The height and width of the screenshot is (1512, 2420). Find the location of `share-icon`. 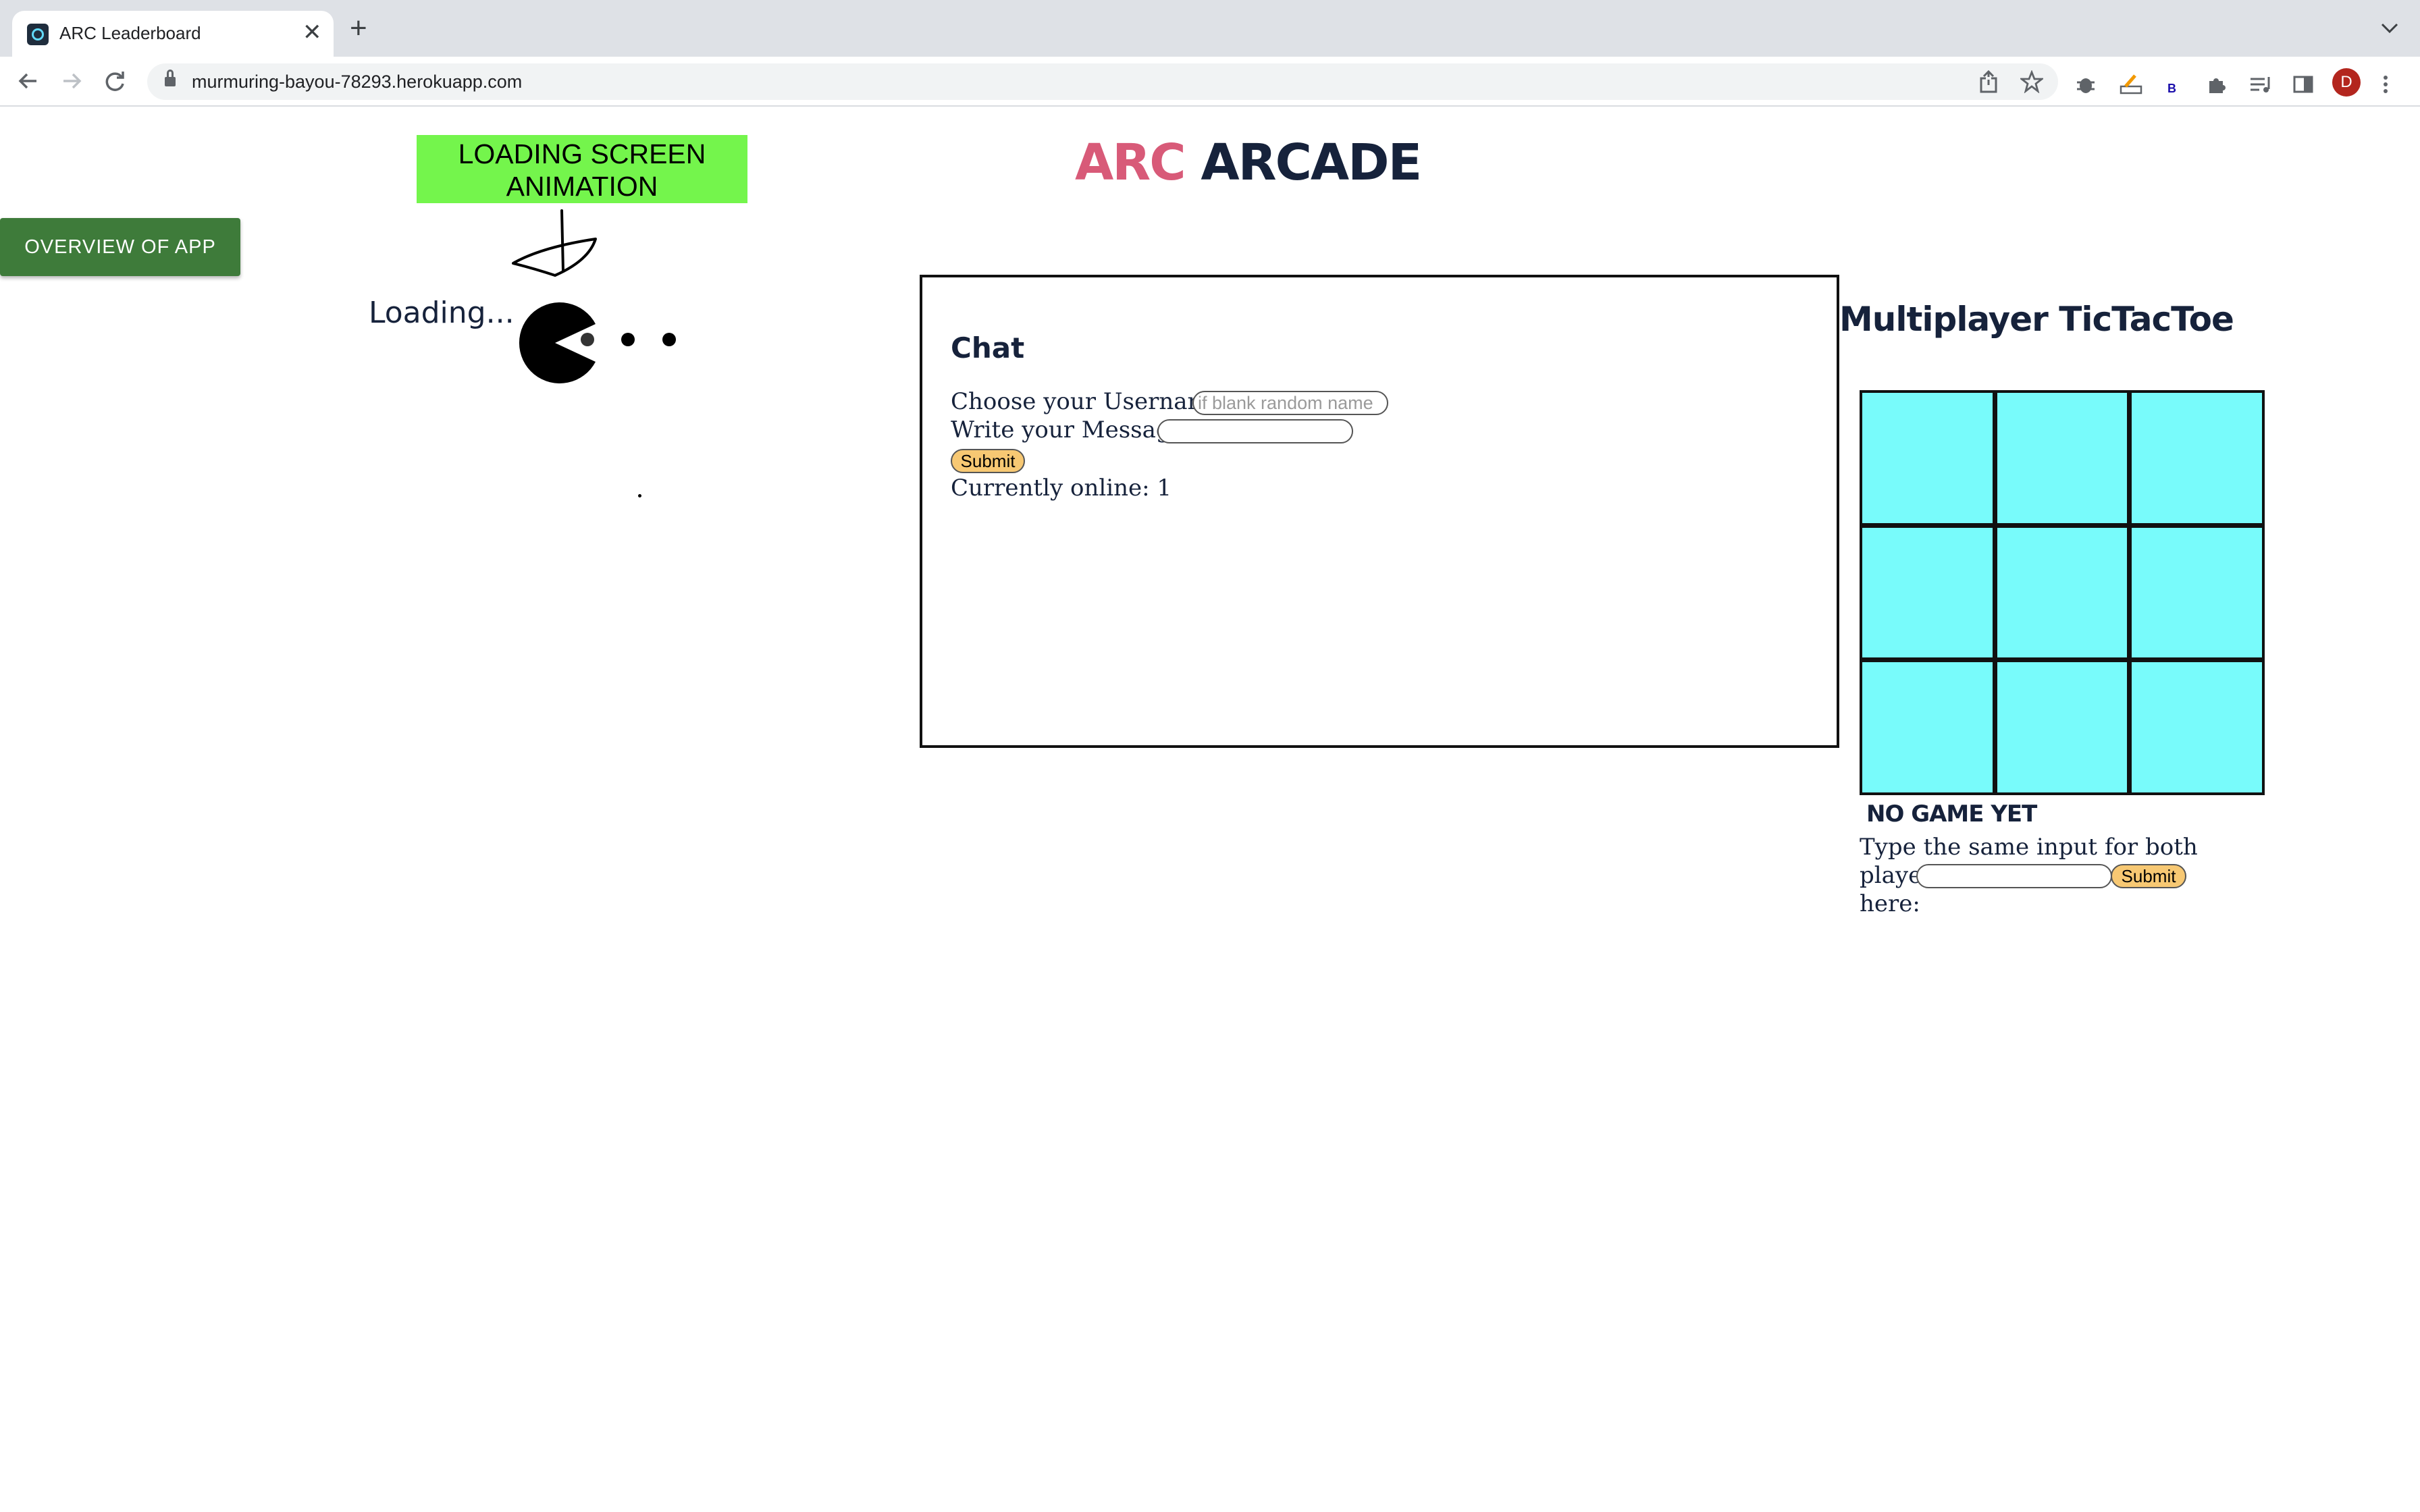

share-icon is located at coordinates (1988, 84).